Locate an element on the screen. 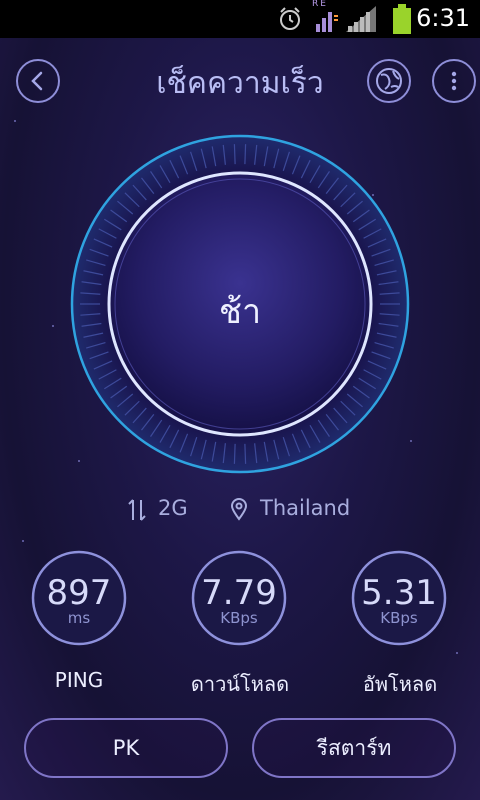 This screenshot has width=480, height=800. ping-value: 897 is located at coordinates (79, 593).